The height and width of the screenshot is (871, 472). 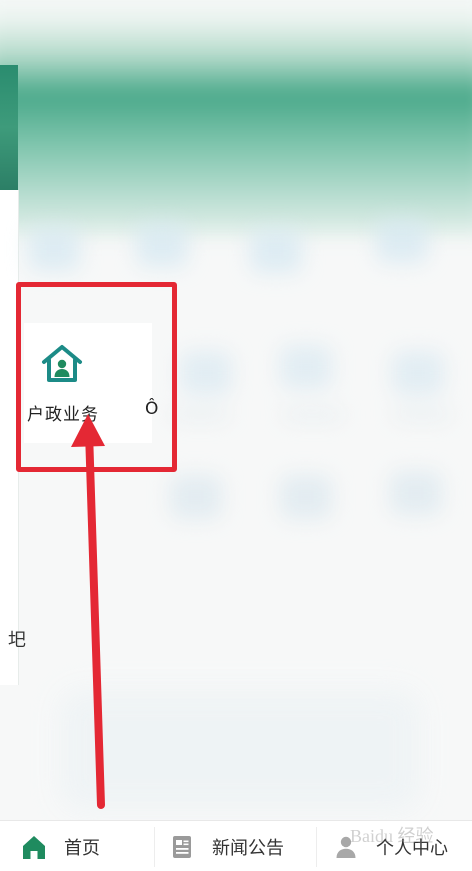 I want to click on banner-edge, so click(x=9, y=127).